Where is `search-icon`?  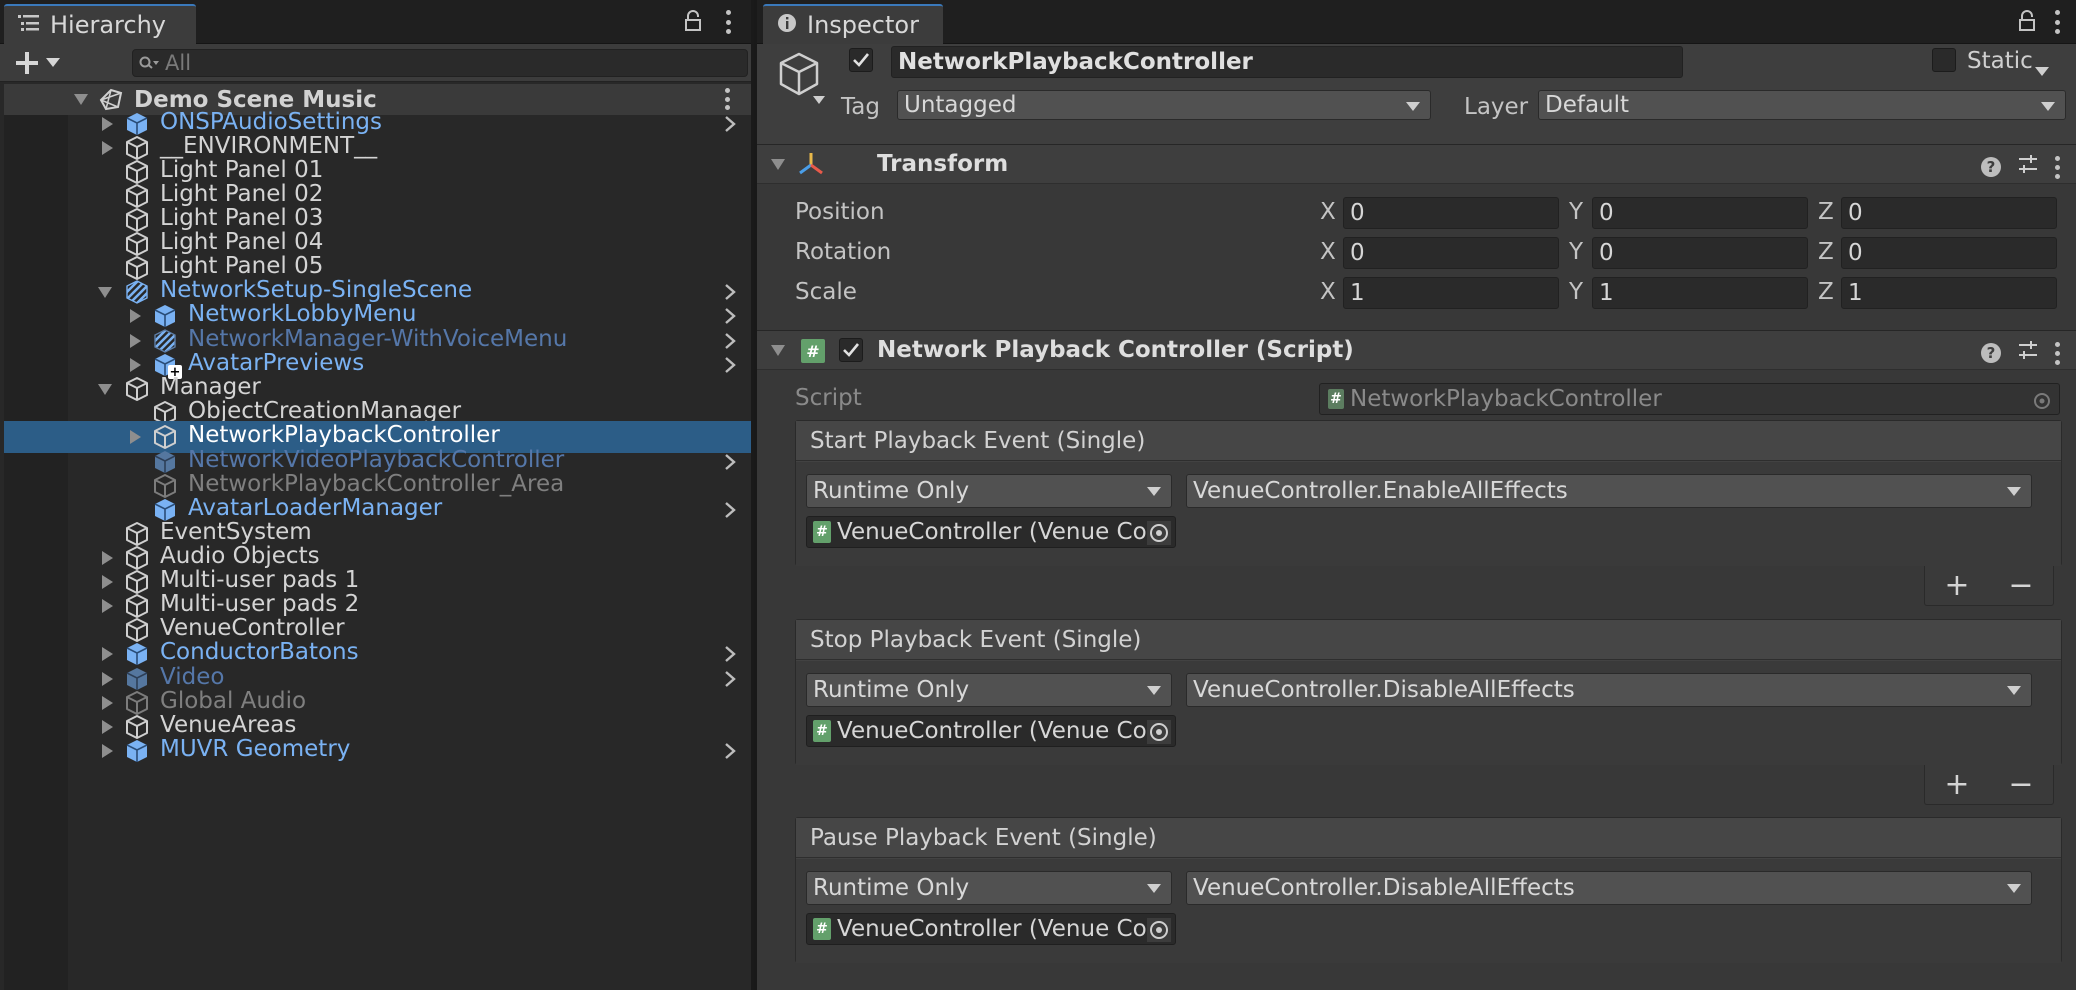 search-icon is located at coordinates (149, 62).